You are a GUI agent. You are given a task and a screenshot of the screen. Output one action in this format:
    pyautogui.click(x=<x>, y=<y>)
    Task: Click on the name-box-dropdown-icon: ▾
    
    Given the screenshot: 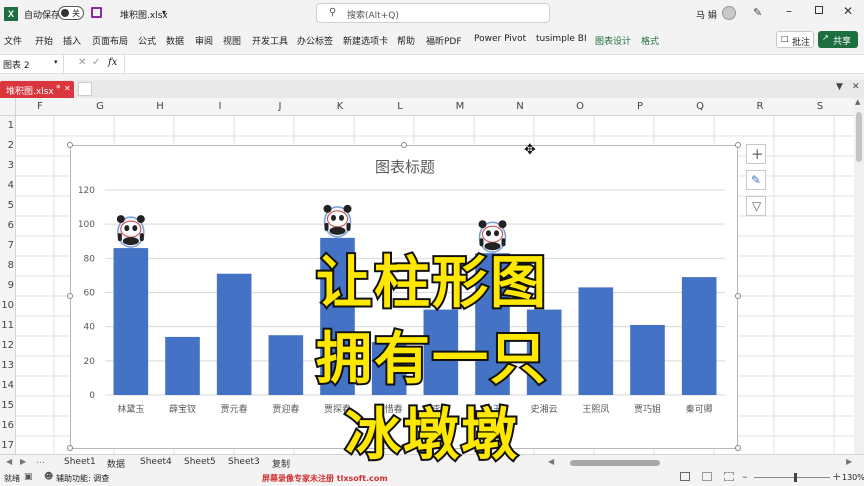 What is the action you would take?
    pyautogui.click(x=56, y=62)
    